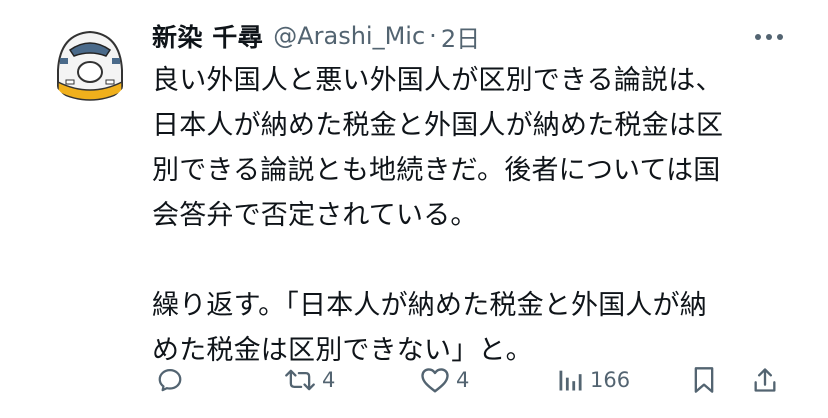 The height and width of the screenshot is (418, 828). I want to click on post-header: 新染 千尋 @Arashi_Mic · 2日, so click(316, 36).